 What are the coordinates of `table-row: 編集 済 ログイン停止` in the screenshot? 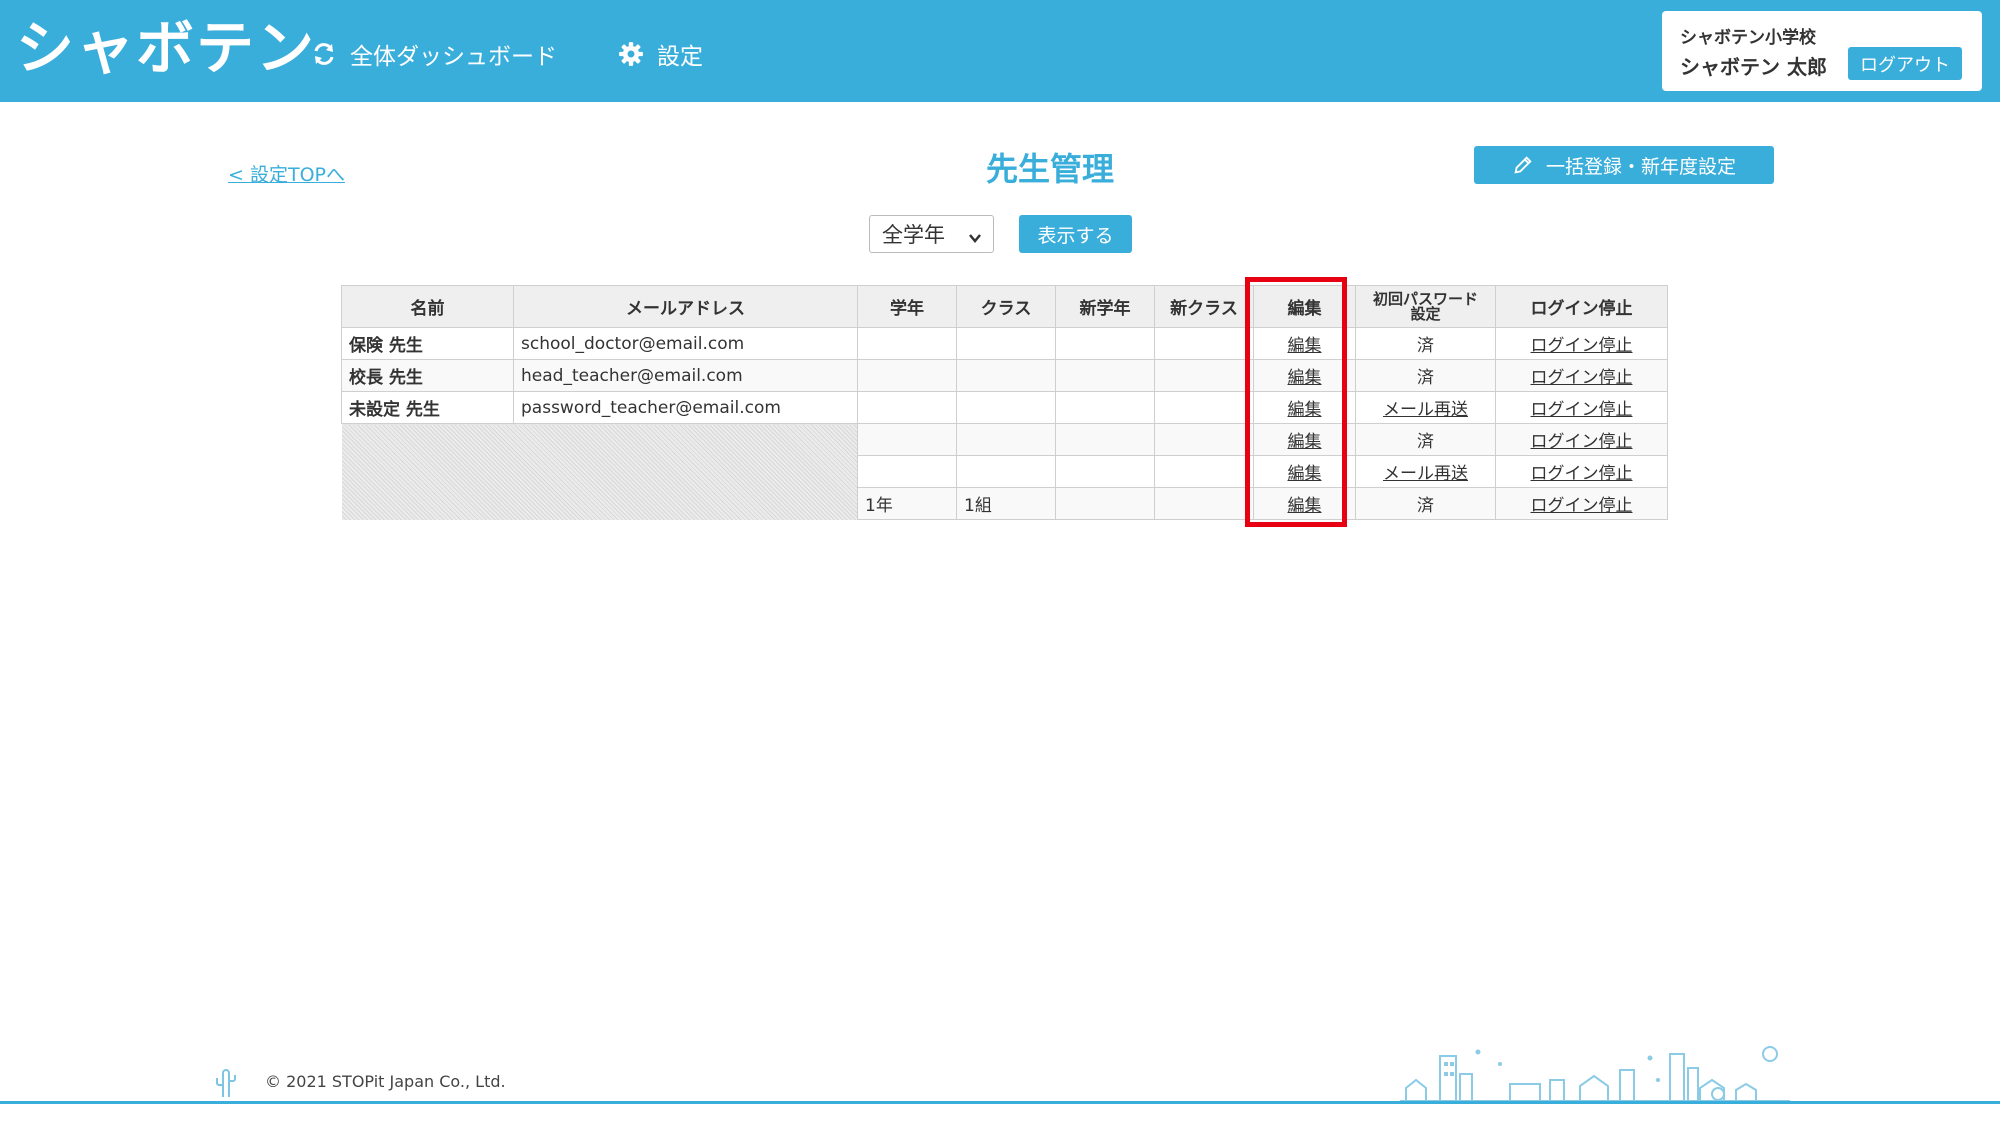 It's located at (1004, 471).